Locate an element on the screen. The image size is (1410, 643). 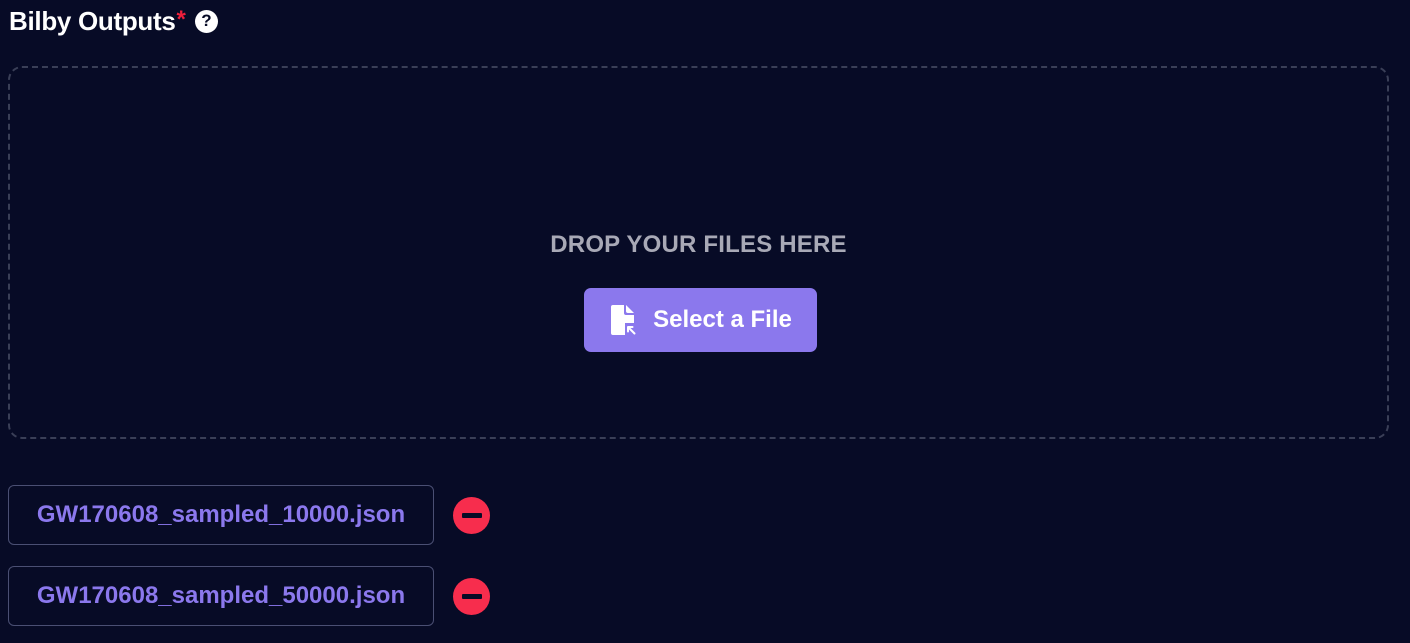
uploaded-file-name: GW170608_sampled_10000.json is located at coordinates (221, 515).